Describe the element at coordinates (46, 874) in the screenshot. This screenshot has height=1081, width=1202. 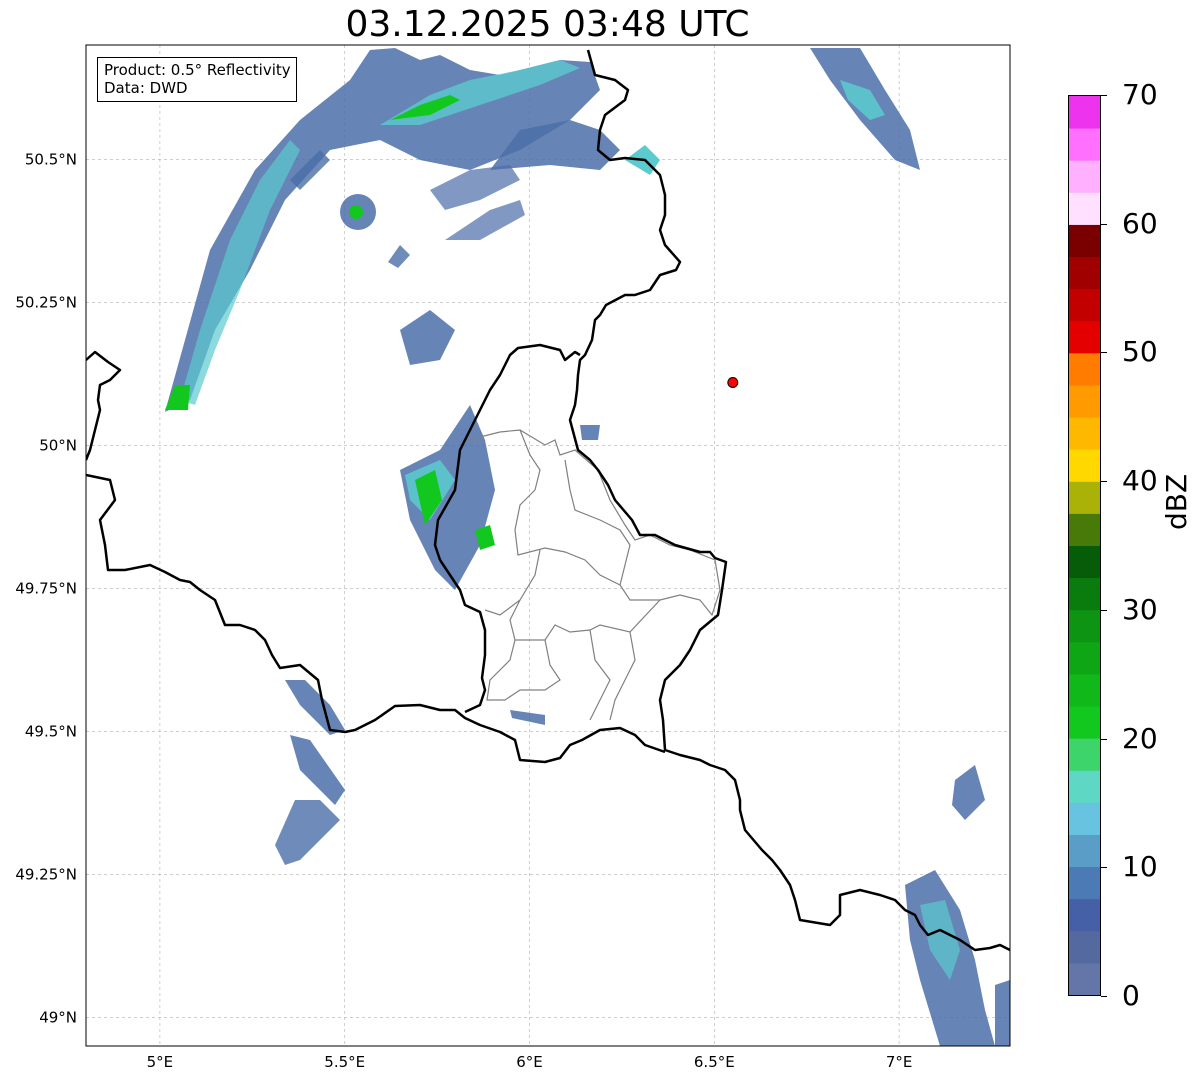
I see `lat-tick-label: 49.25°N` at that location.